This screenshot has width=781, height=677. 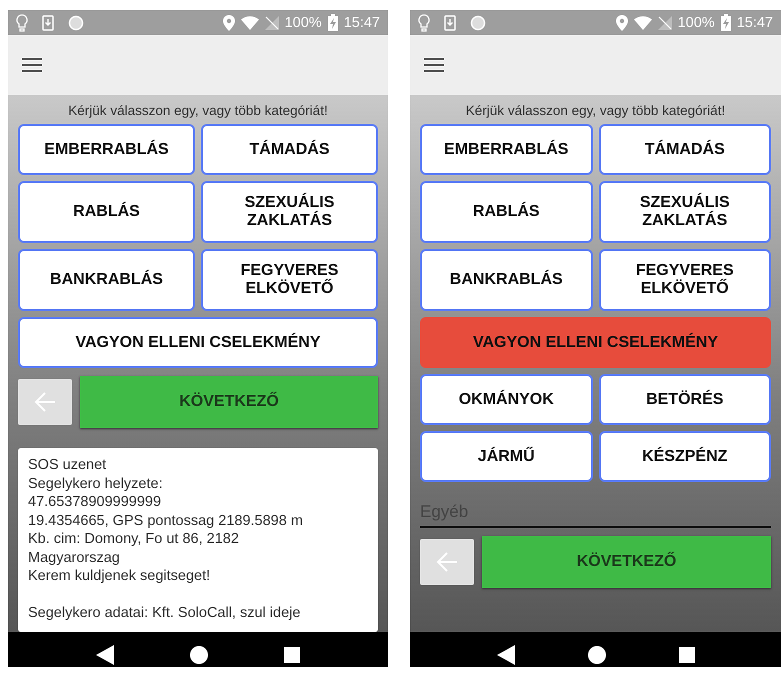 What do you see at coordinates (166, 521) in the screenshot?
I see `message-line: 19.4354665, GPS pontossag 2189.5898 m` at bounding box center [166, 521].